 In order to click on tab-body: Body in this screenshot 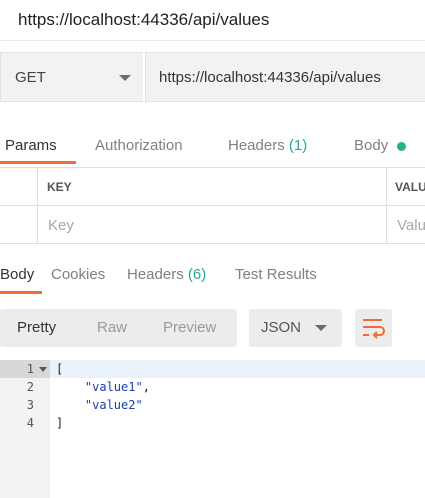, I will do `click(371, 145)`.